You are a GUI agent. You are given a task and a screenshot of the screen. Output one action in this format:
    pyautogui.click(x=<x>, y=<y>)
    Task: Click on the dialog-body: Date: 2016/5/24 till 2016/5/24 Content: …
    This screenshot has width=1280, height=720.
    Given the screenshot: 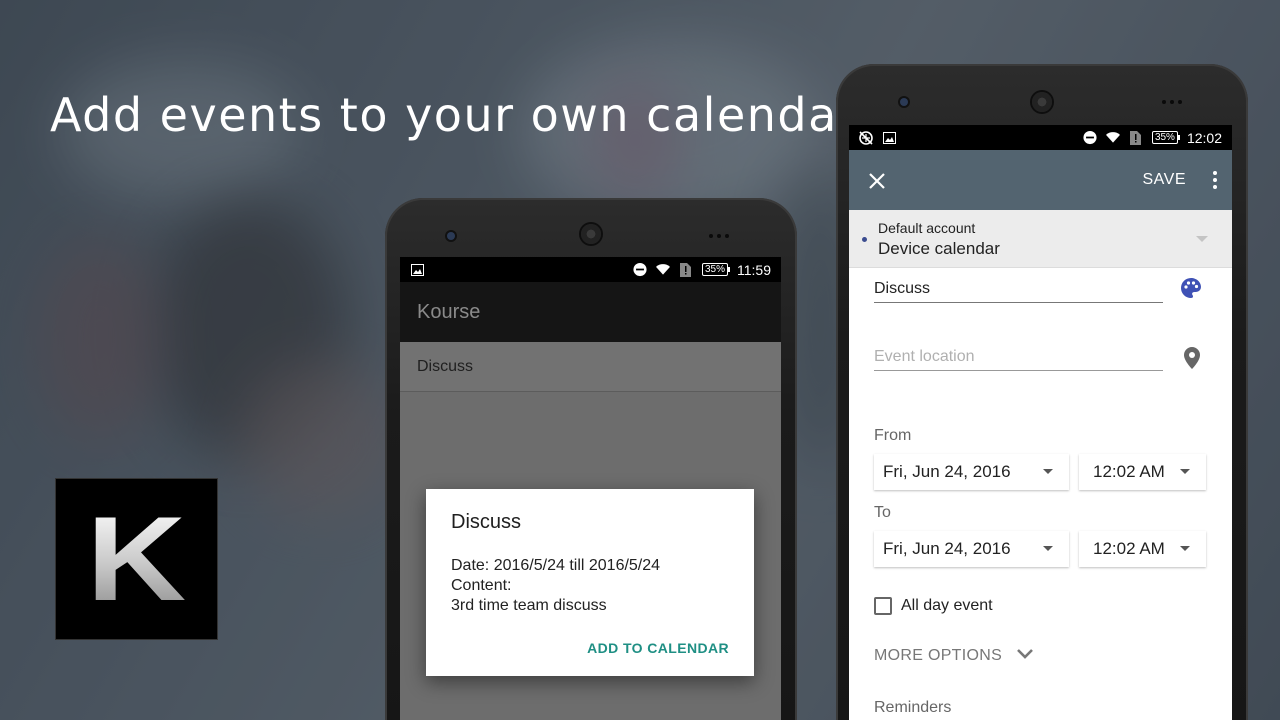 What is the action you would take?
    pyautogui.click(x=590, y=586)
    